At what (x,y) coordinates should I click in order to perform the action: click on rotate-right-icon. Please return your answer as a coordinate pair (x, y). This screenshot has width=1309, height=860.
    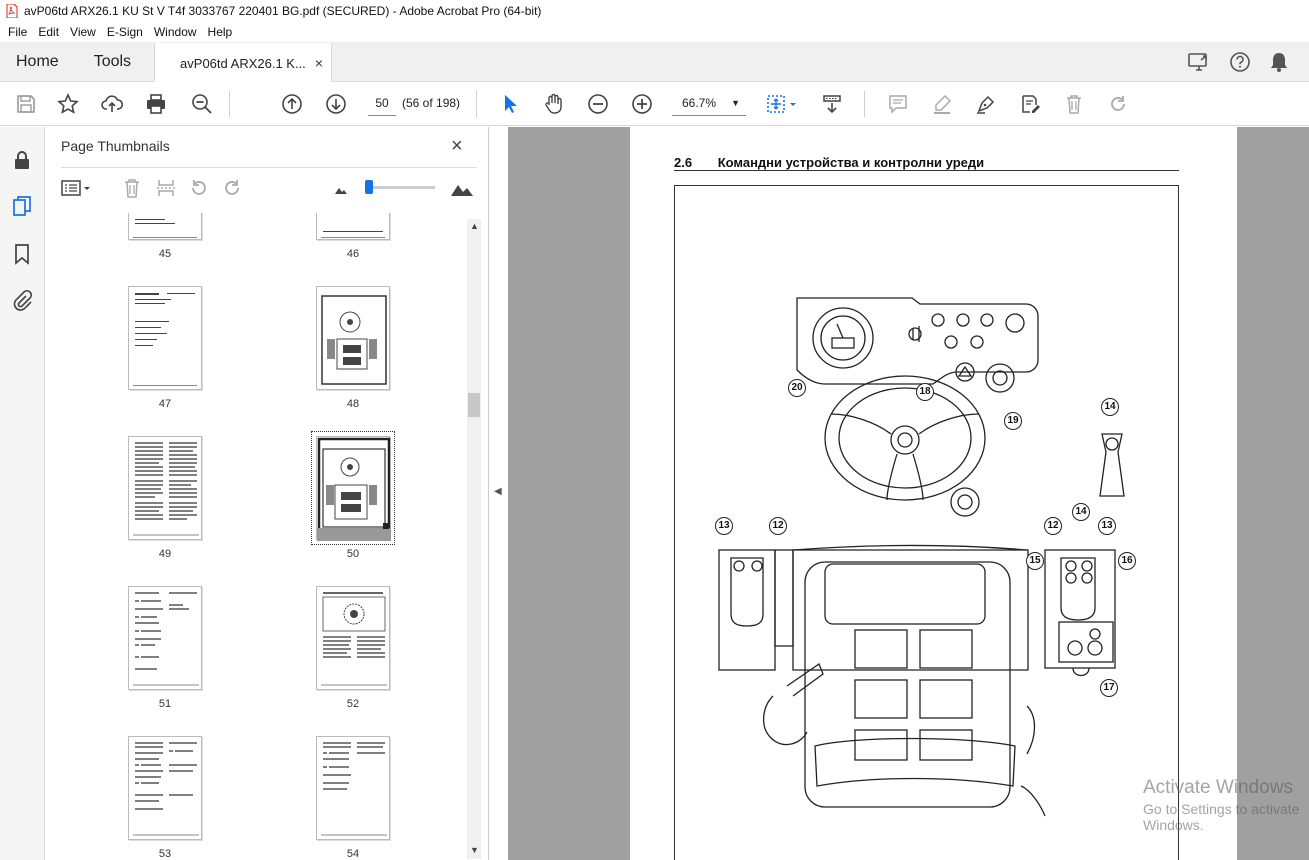
    Looking at the image, I should click on (232, 188).